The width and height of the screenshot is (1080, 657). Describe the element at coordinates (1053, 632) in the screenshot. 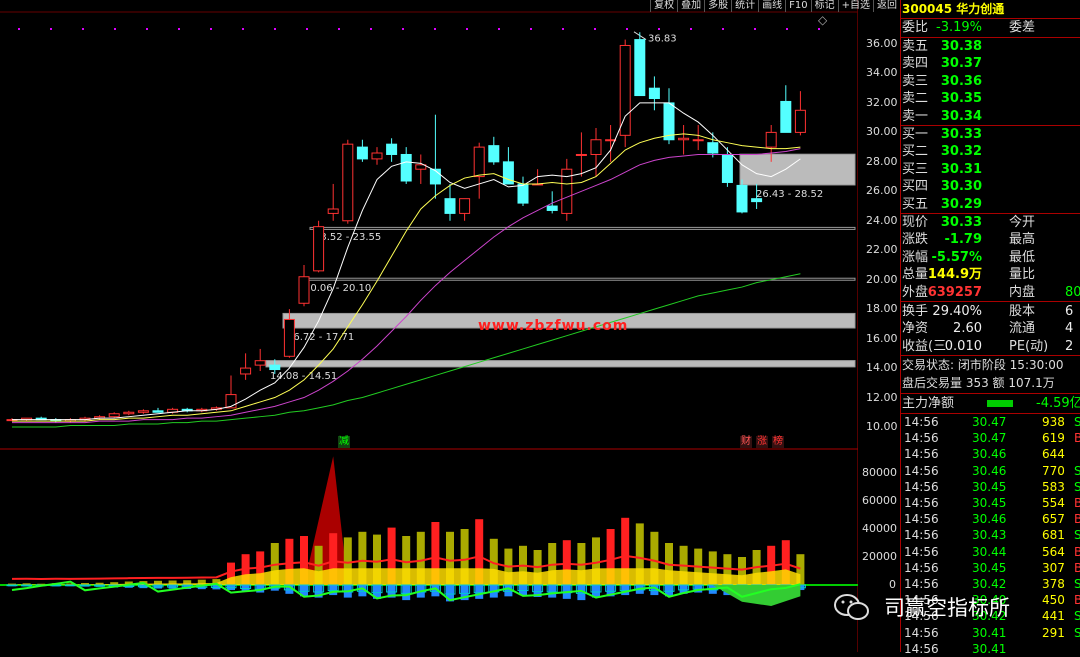

I see `tick-volume: 291` at that location.